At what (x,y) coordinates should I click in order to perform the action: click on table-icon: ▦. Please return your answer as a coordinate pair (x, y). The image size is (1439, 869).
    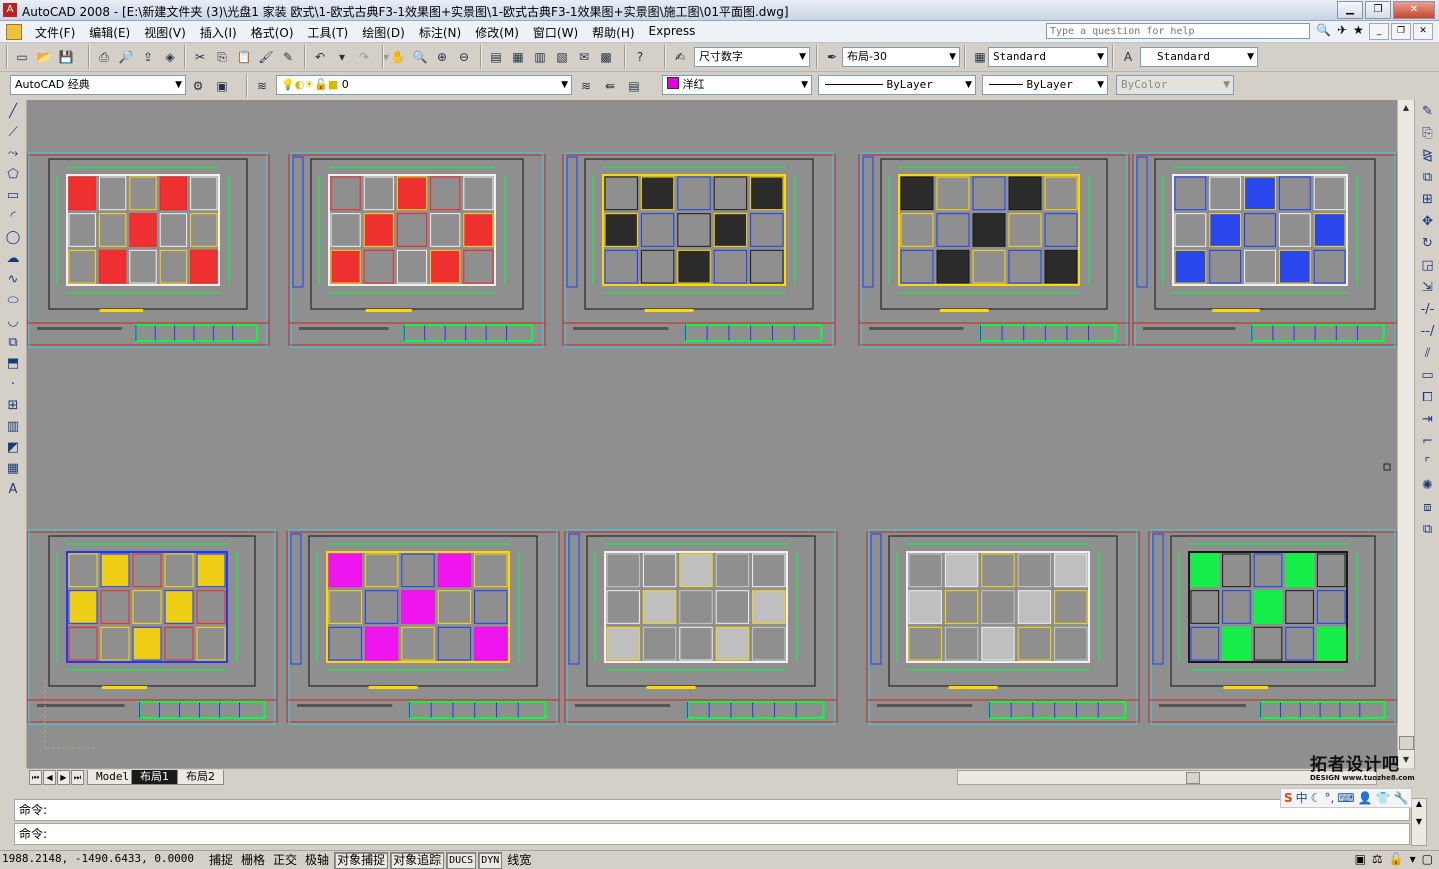
    Looking at the image, I should click on (13, 468).